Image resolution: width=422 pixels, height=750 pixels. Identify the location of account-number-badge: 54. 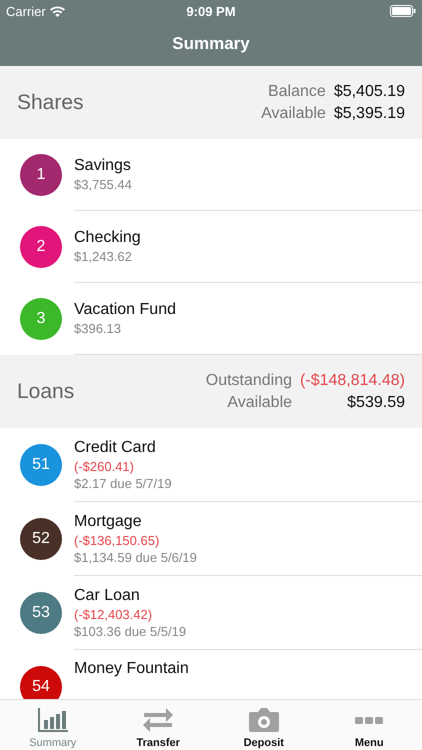
(41, 682).